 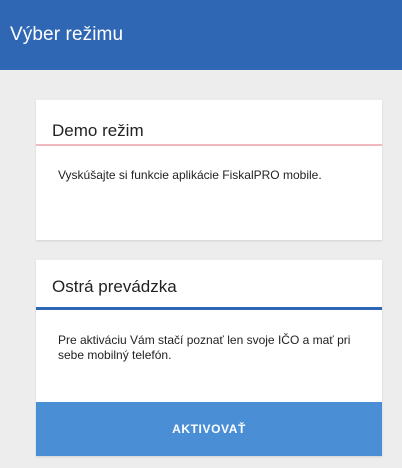 What do you see at coordinates (209, 145) in the screenshot?
I see `demo-mode-divider` at bounding box center [209, 145].